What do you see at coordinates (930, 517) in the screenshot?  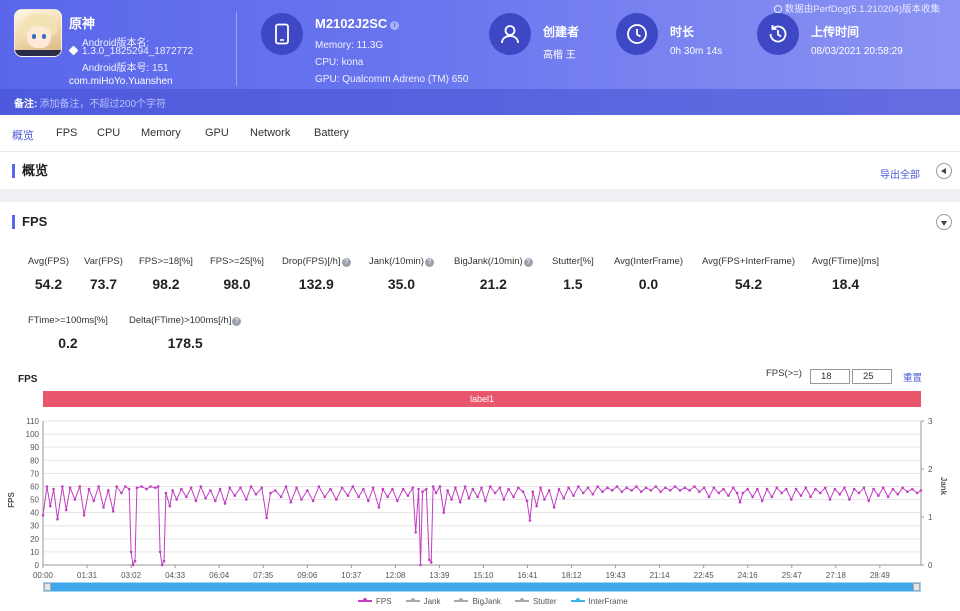 I see `y2-tick-label: 1` at bounding box center [930, 517].